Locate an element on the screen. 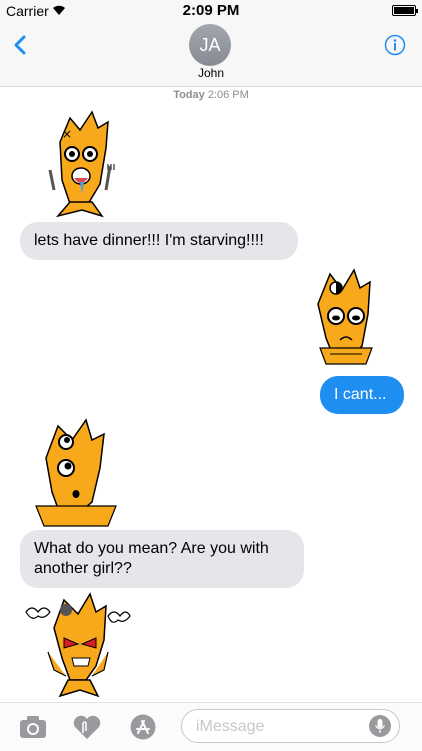 The image size is (422, 751). status-bar: Carrier 2:09 PM is located at coordinates (211, 11).